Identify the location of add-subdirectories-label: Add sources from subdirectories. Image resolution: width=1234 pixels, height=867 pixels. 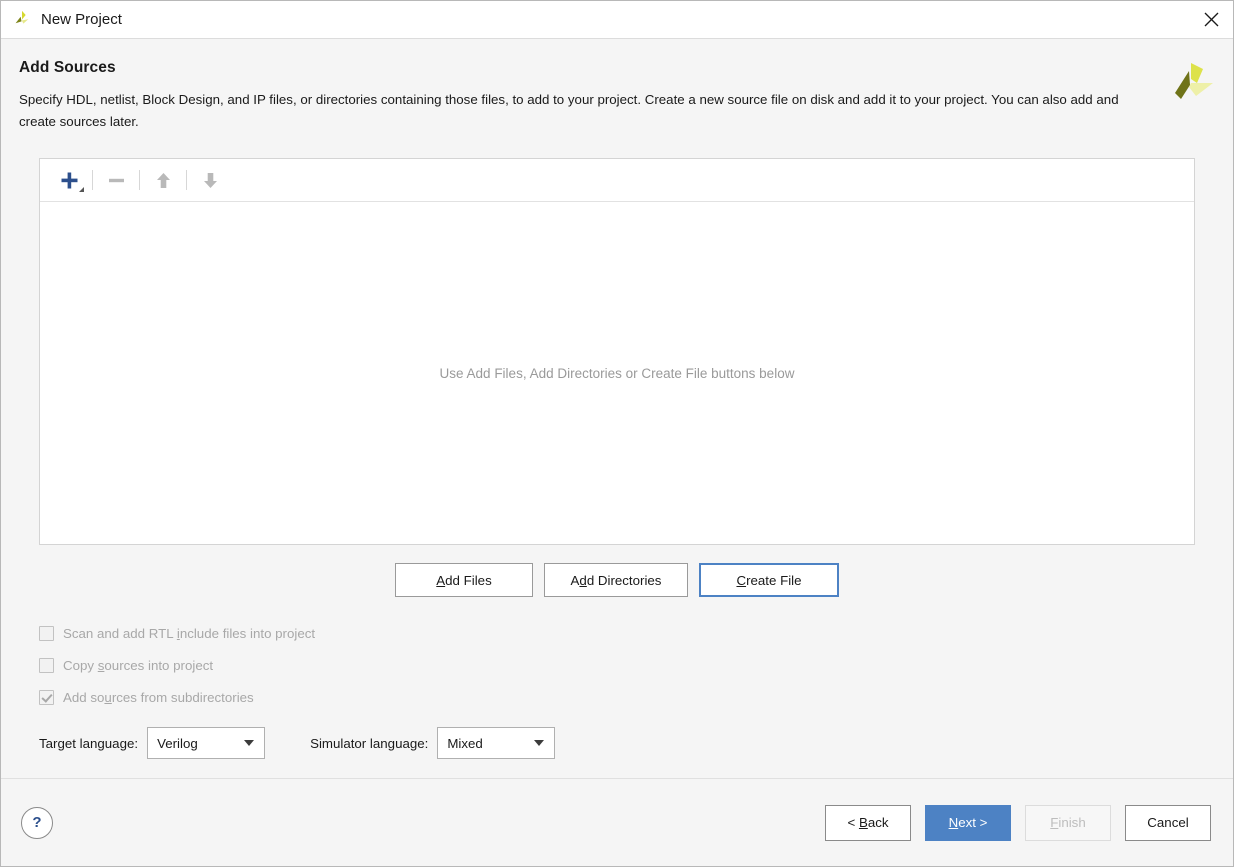
(158, 697).